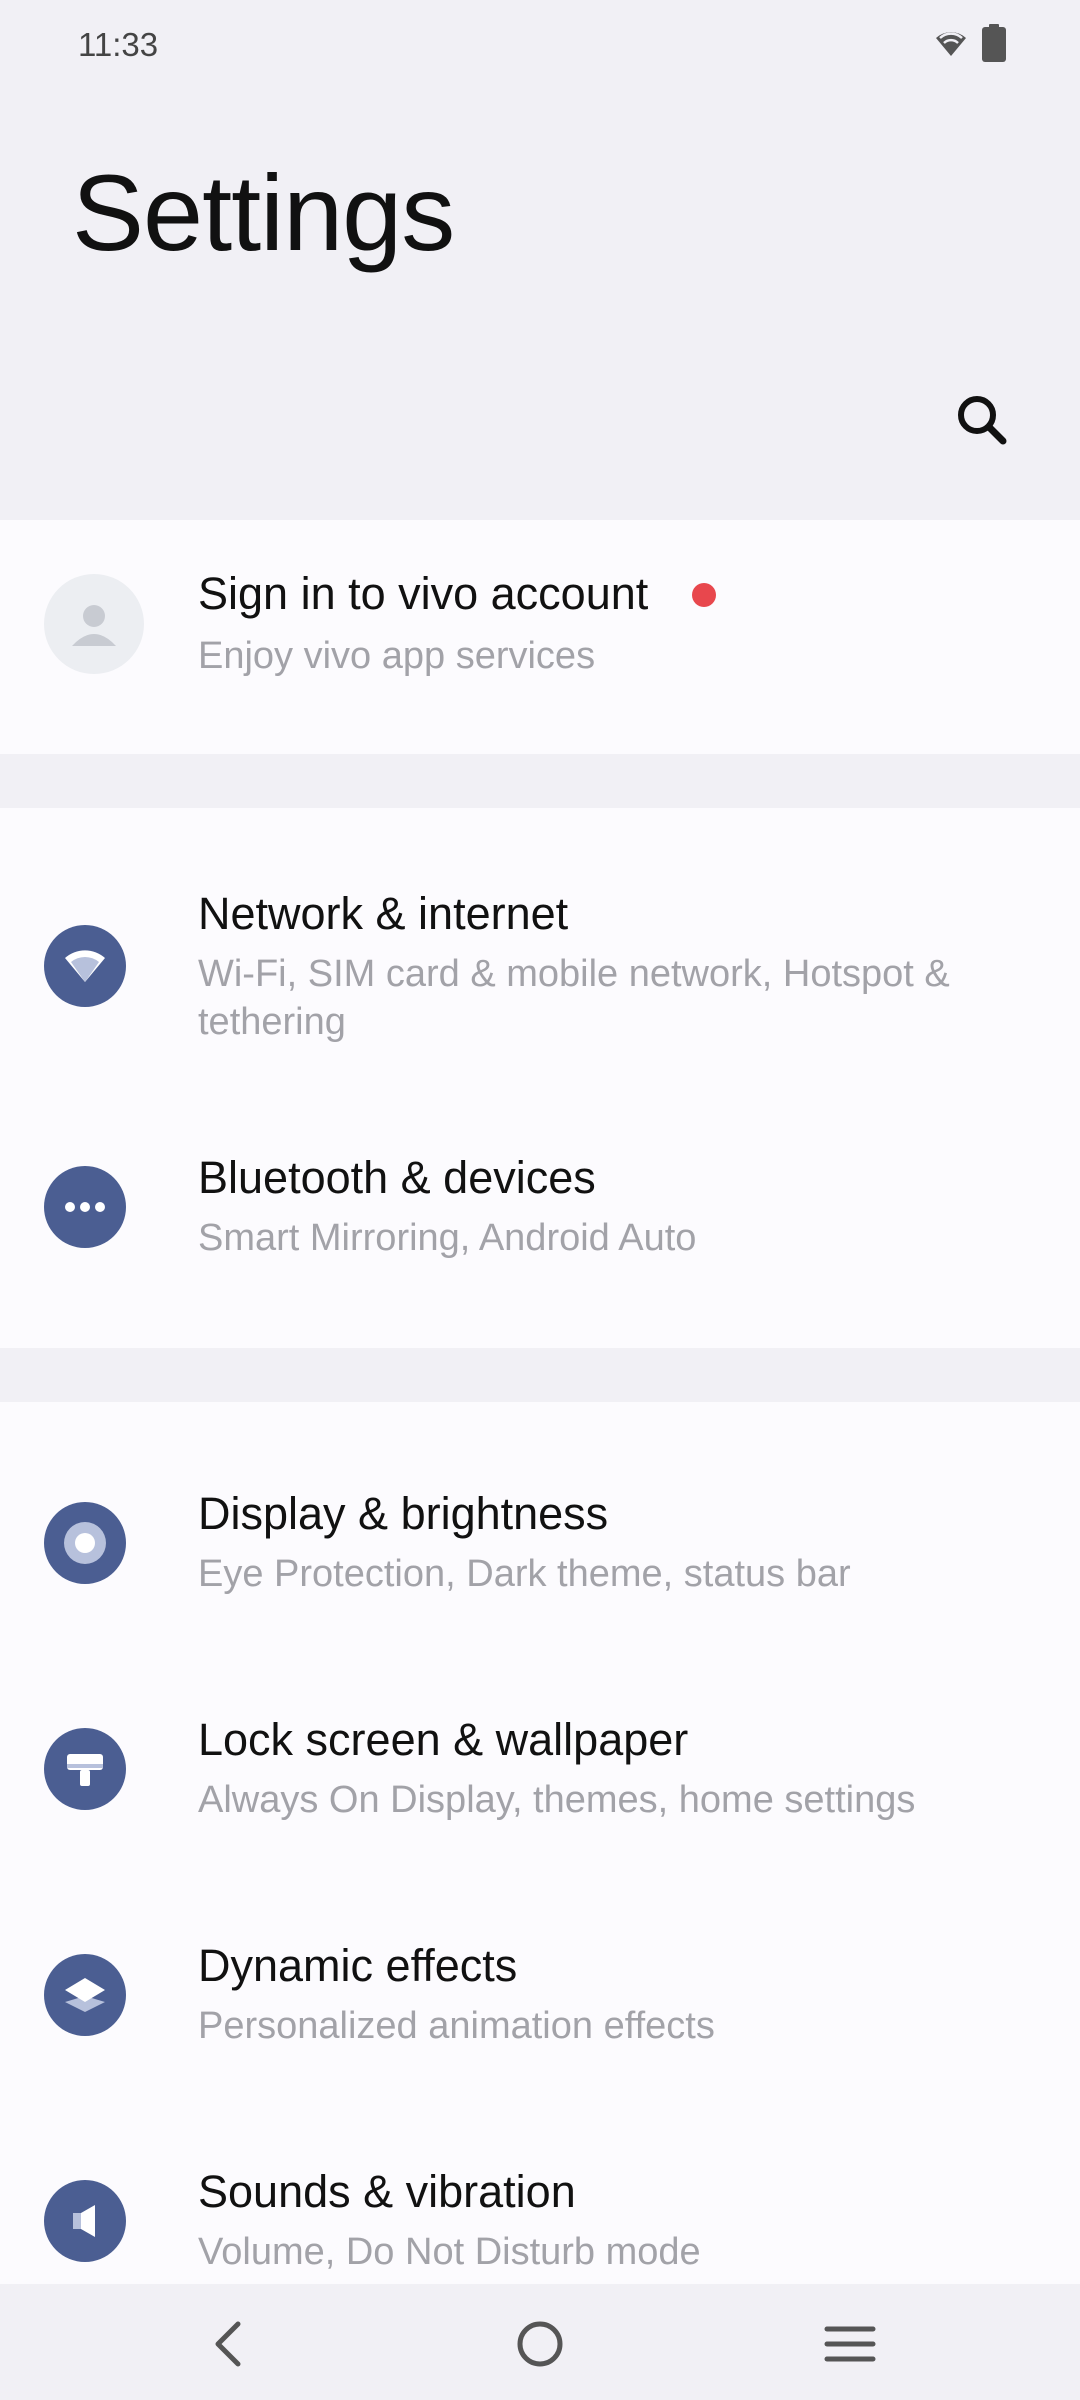 The image size is (1080, 2400). Describe the element at coordinates (383, 913) in the screenshot. I see `settings-item-title: Network & internet` at that location.